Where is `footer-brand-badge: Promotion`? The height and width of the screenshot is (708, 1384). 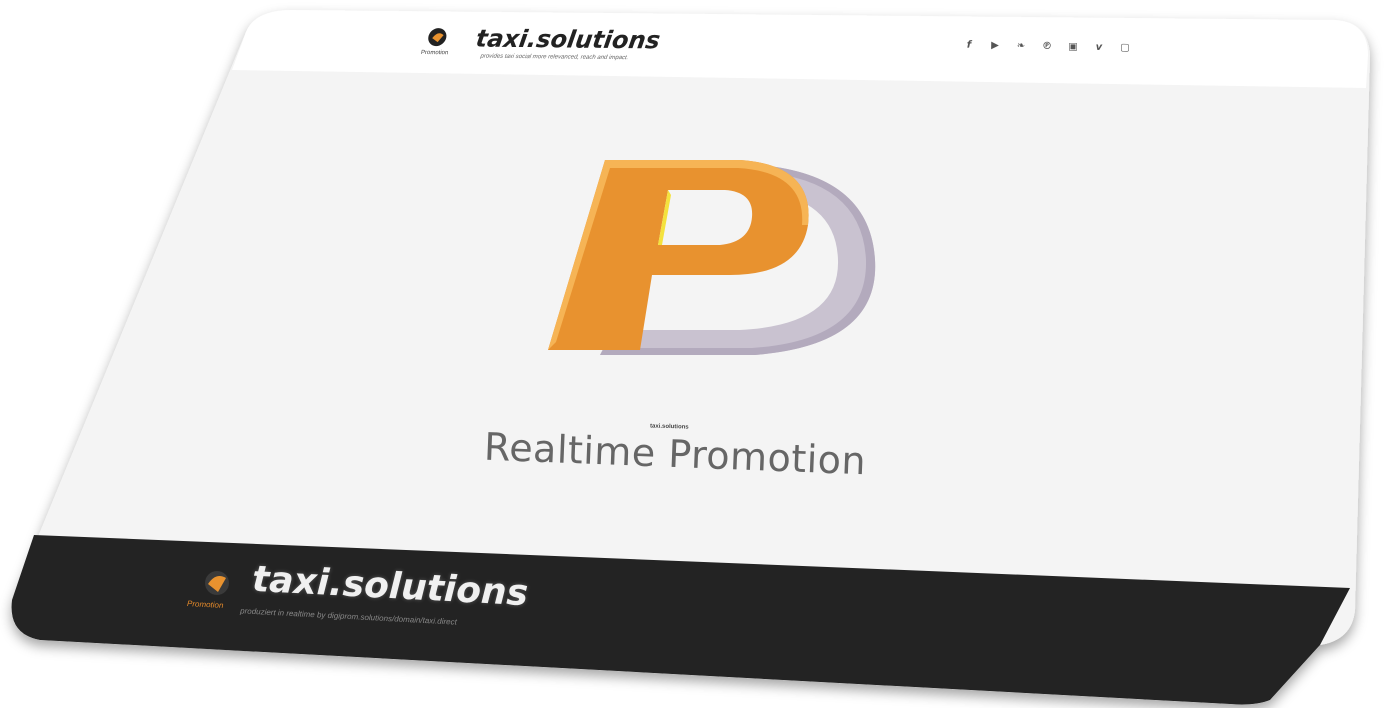
footer-brand-badge: Promotion is located at coordinates (205, 604).